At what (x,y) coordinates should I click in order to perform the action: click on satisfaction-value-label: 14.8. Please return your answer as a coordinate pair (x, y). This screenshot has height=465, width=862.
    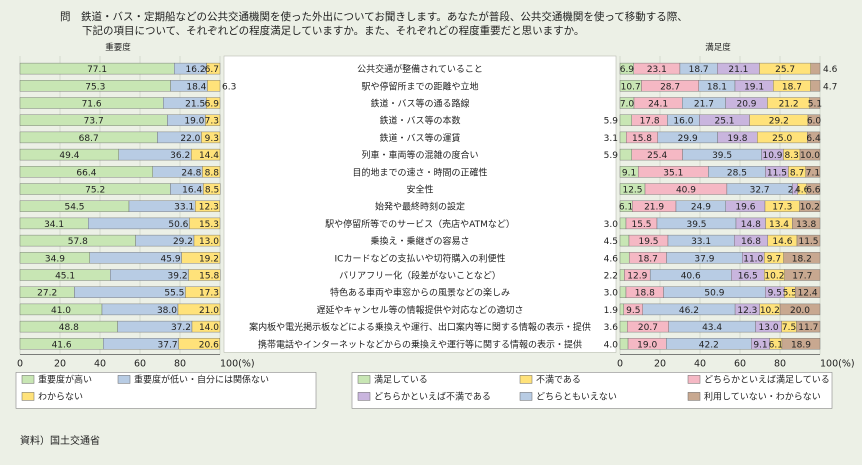
    Looking at the image, I should click on (751, 225).